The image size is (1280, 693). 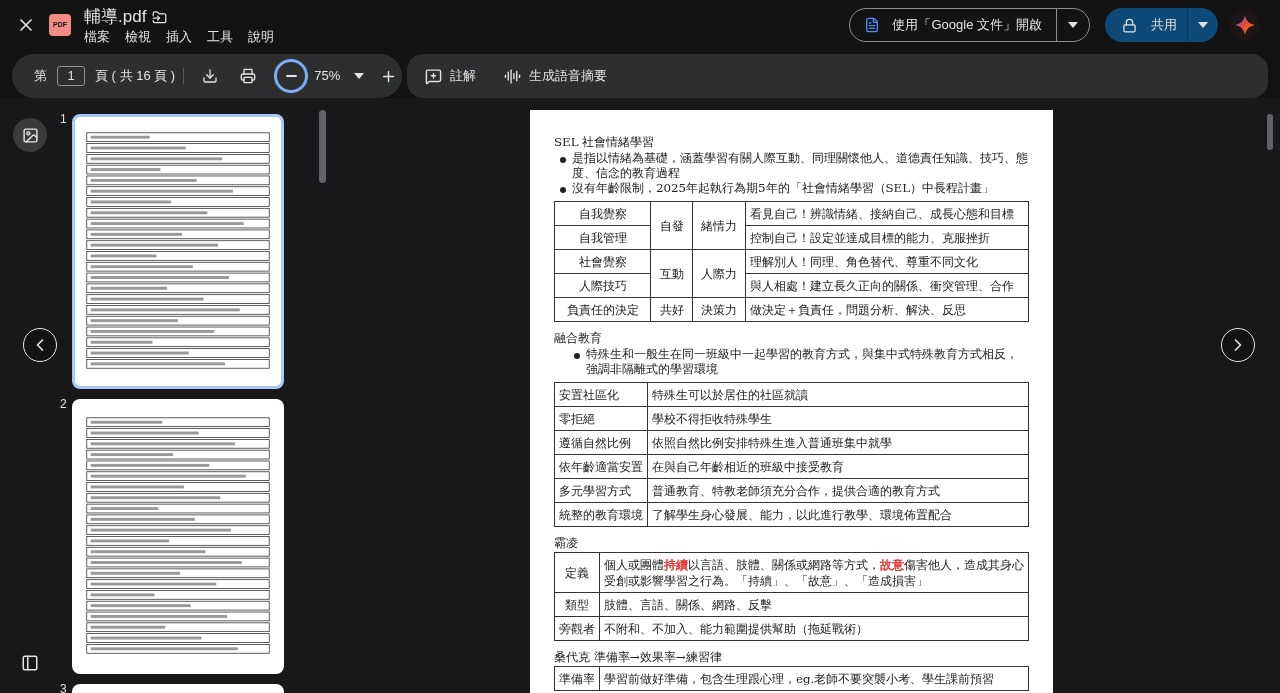 What do you see at coordinates (838, 418) in the screenshot?
I see `table-cell: 學校不得拒收特殊學生` at bounding box center [838, 418].